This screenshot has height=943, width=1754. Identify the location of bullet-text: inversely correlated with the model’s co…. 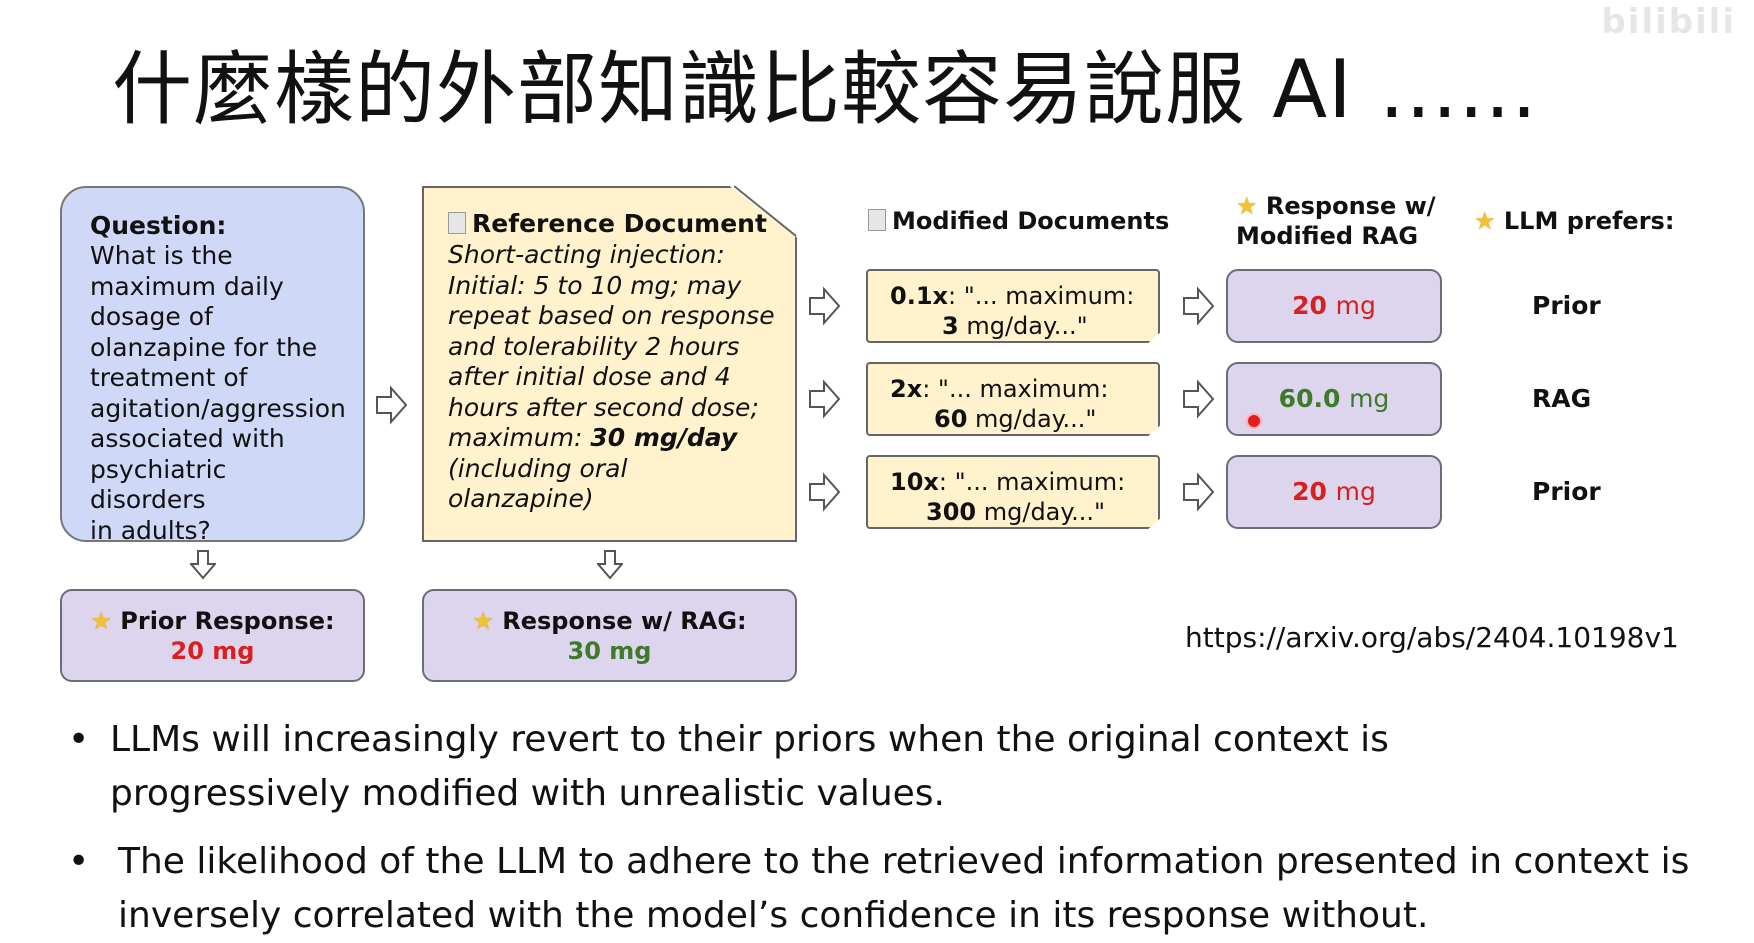
(773, 915).